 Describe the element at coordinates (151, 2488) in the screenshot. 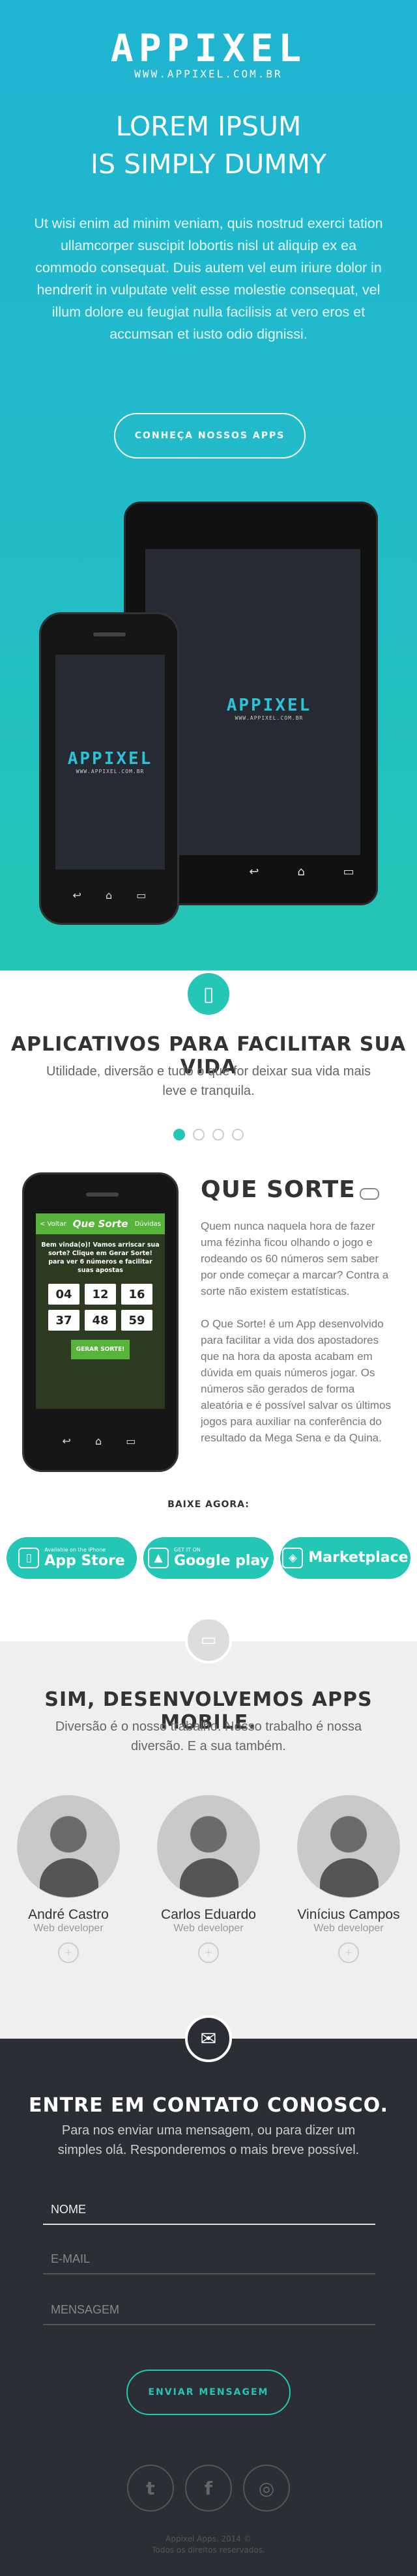

I see `twitter-icon: t` at that location.